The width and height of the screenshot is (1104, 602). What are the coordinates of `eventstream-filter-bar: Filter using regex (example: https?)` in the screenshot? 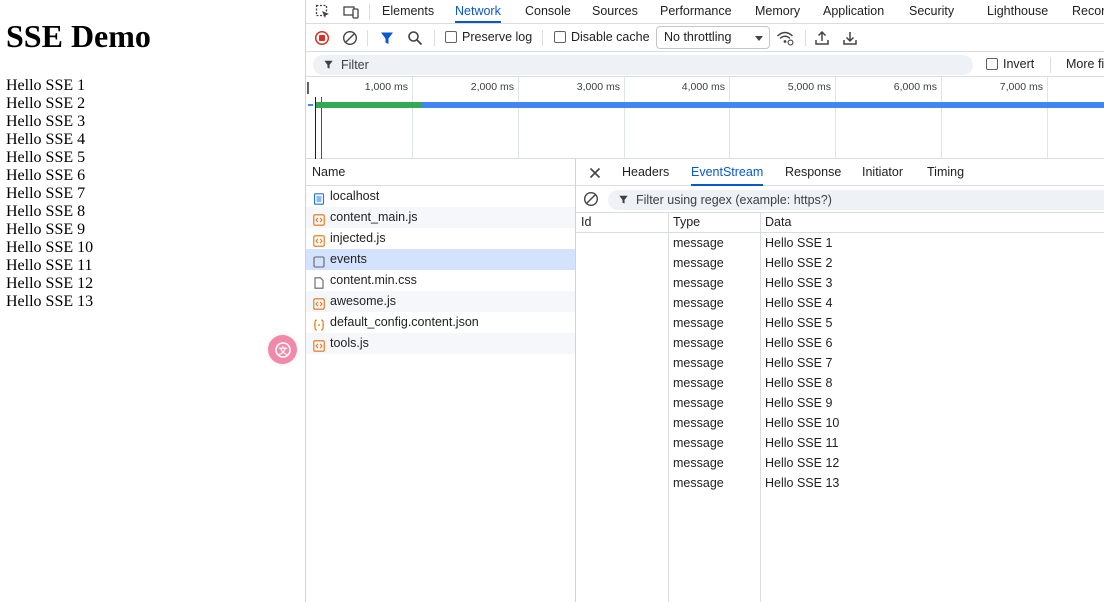 It's located at (840, 199).